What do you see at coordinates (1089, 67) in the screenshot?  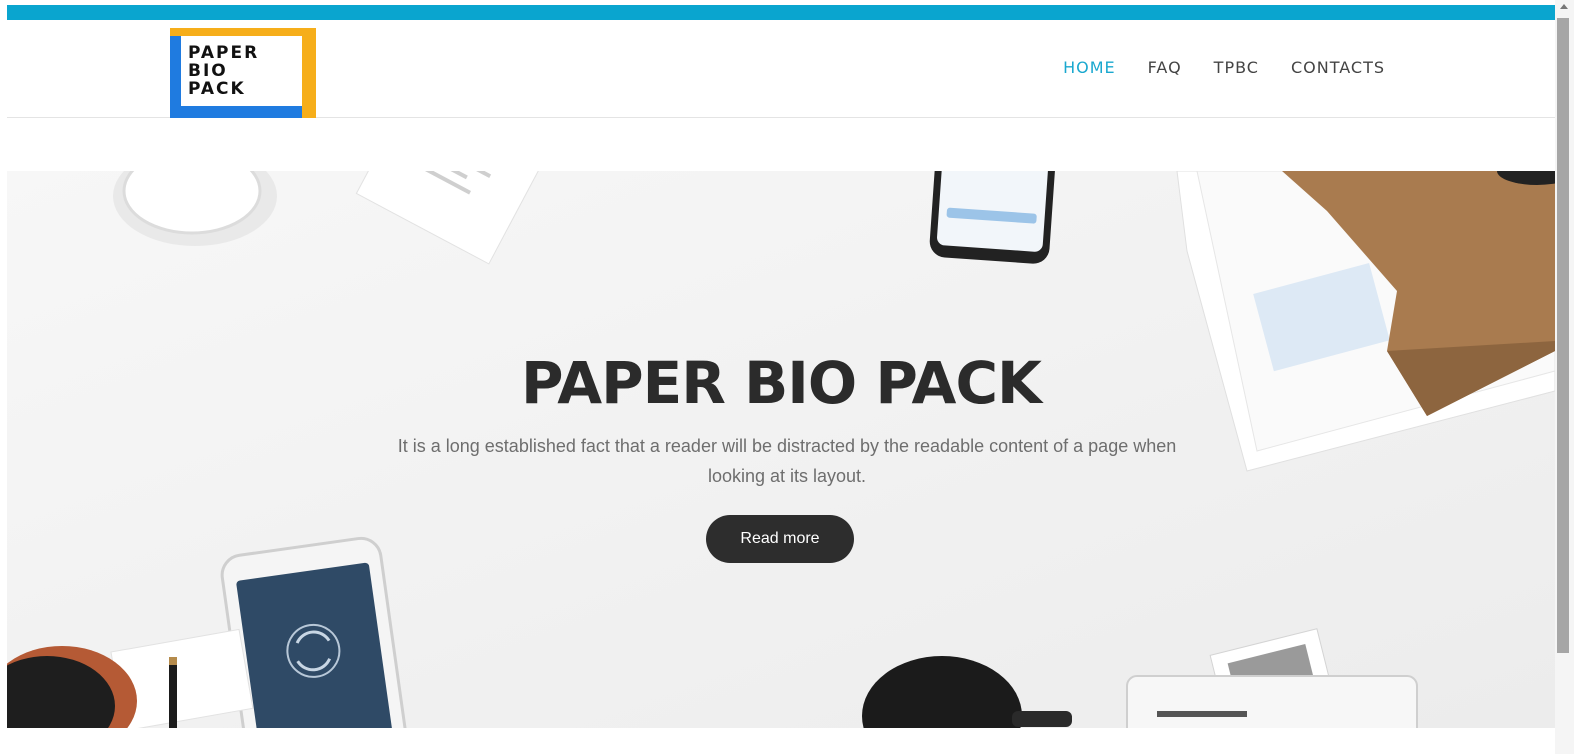 I see `nav-home: HOME` at bounding box center [1089, 67].